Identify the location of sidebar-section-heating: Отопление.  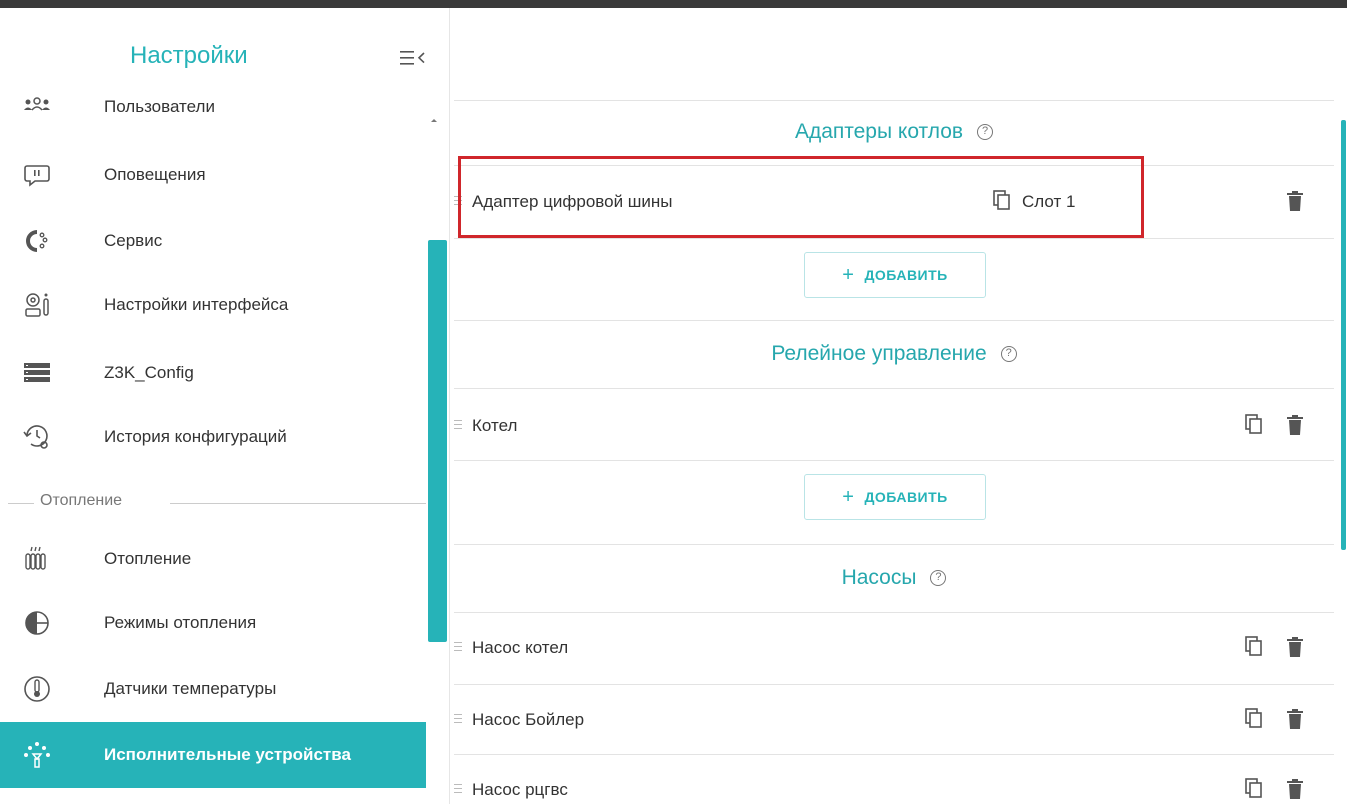
(213, 503).